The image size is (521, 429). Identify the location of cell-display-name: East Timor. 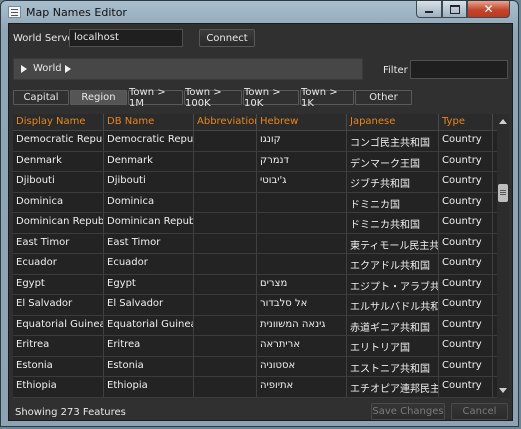
(58, 243).